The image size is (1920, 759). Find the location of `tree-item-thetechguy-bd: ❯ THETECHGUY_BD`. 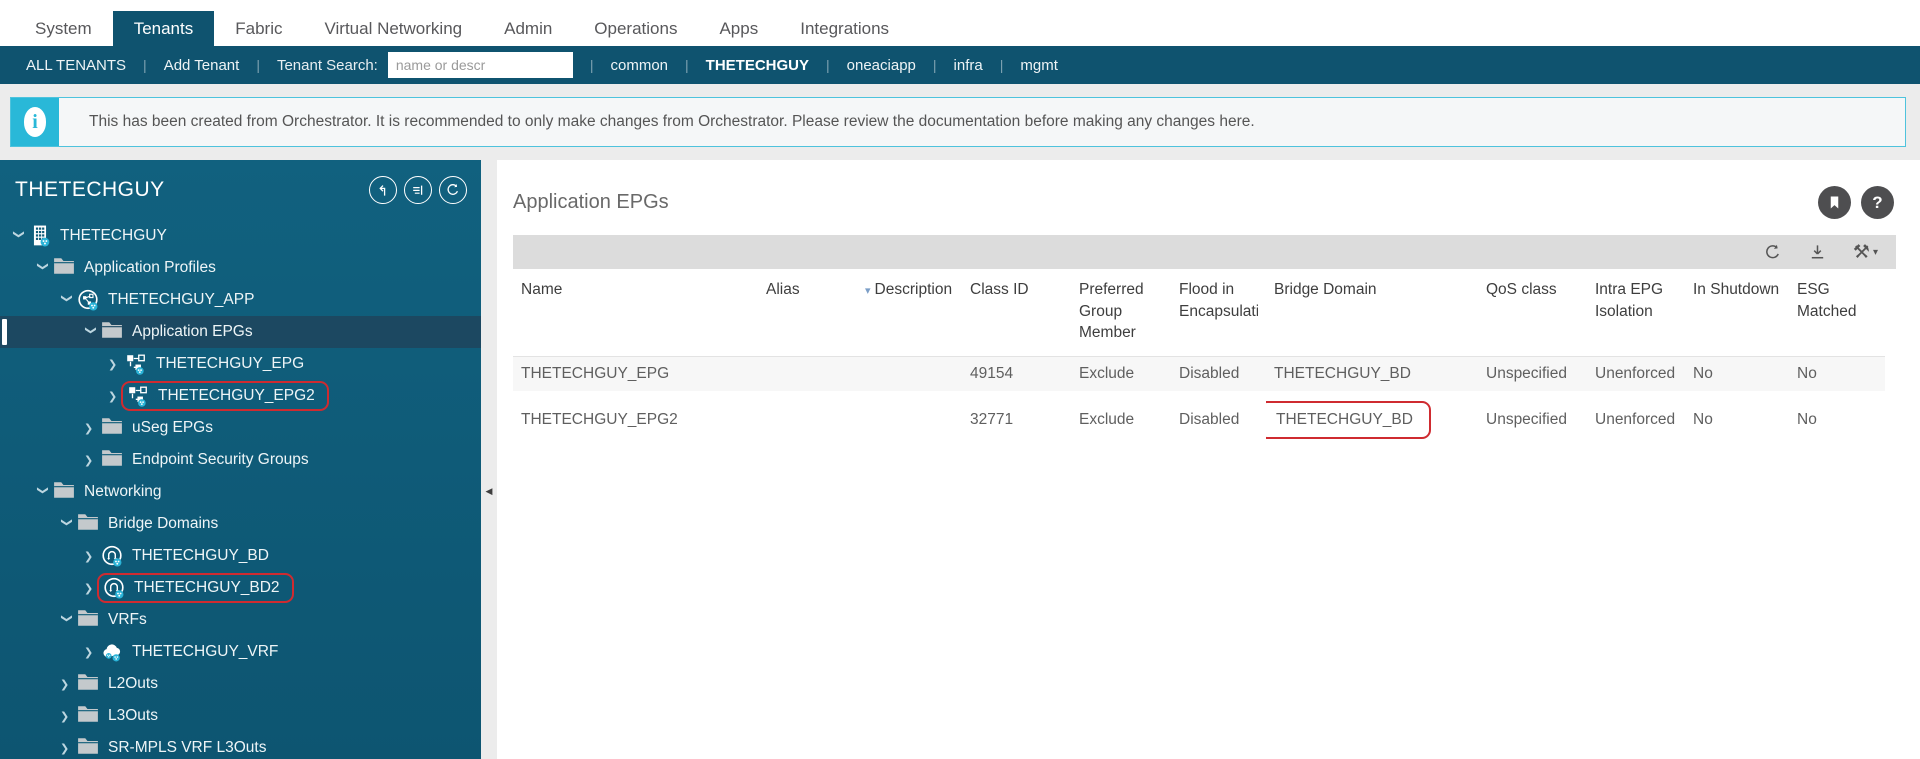

tree-item-thetechguy-bd: ❯ THETECHGUY_BD is located at coordinates (240, 556).